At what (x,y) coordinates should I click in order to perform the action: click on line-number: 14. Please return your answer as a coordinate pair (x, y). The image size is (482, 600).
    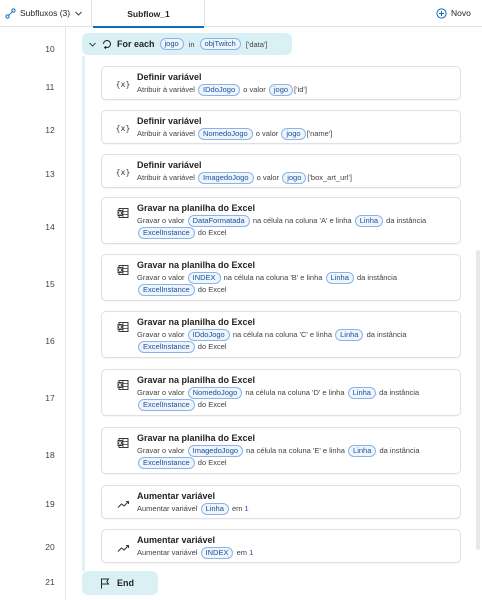
    Looking at the image, I should click on (50, 227).